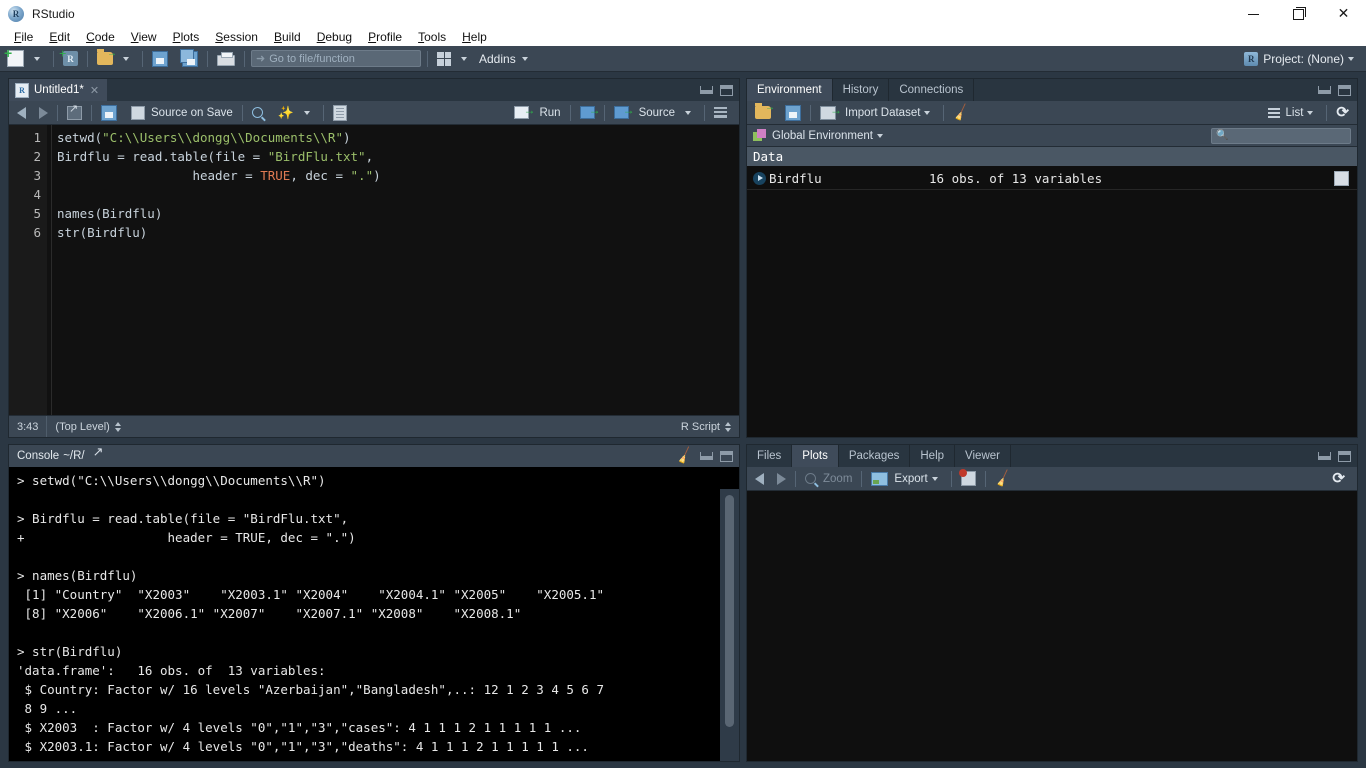 This screenshot has width=1366, height=768. What do you see at coordinates (340, 113) in the screenshot?
I see `compile-report-button` at bounding box center [340, 113].